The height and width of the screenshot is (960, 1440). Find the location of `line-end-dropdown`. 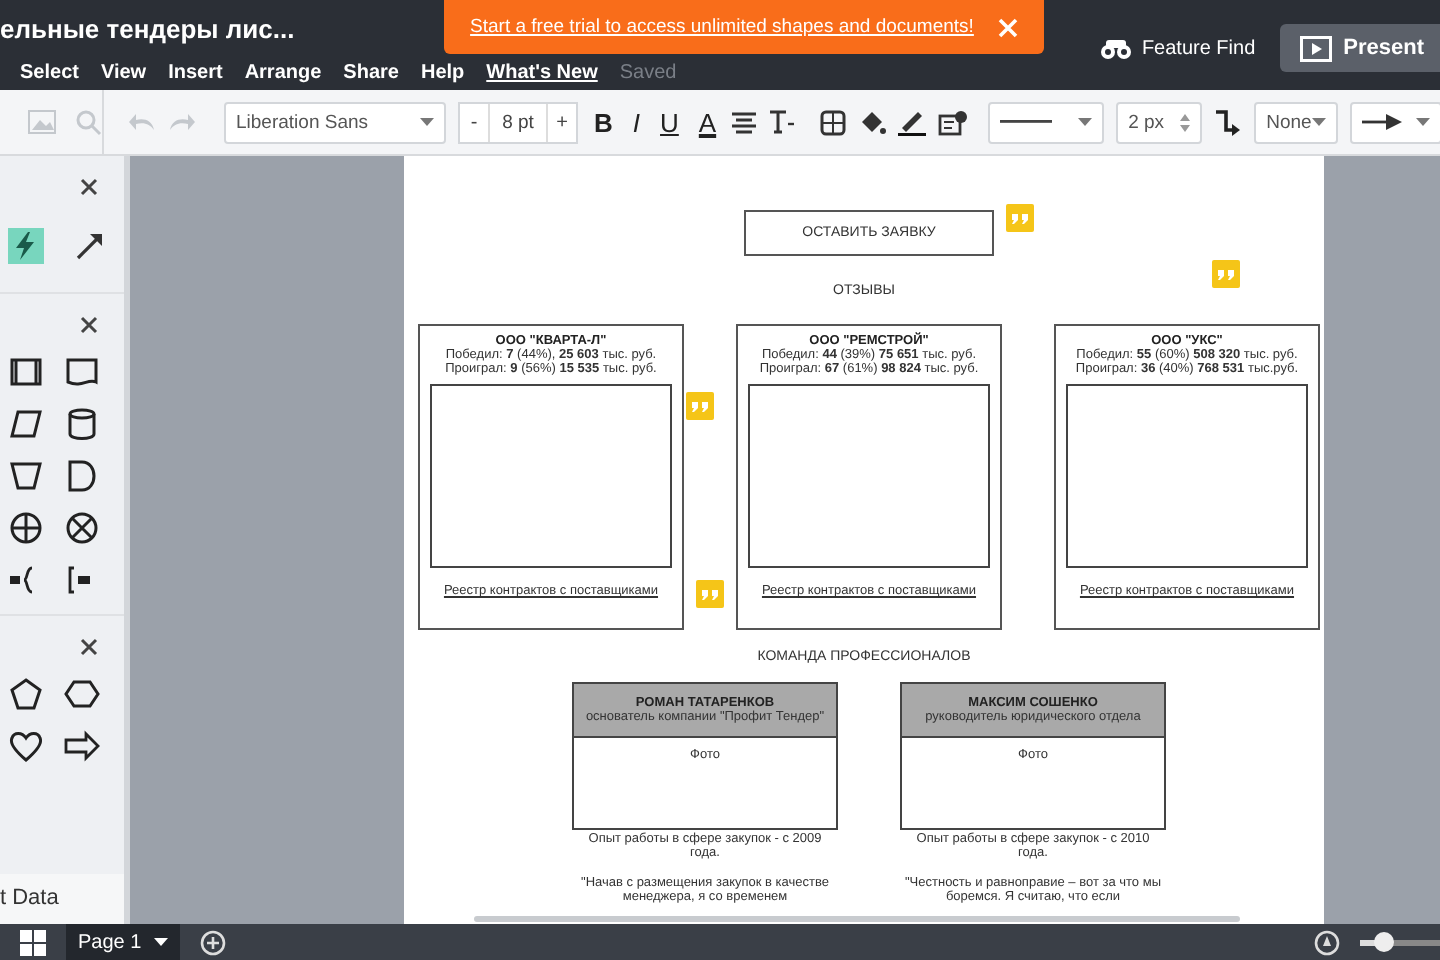

line-end-dropdown is located at coordinates (1395, 122).